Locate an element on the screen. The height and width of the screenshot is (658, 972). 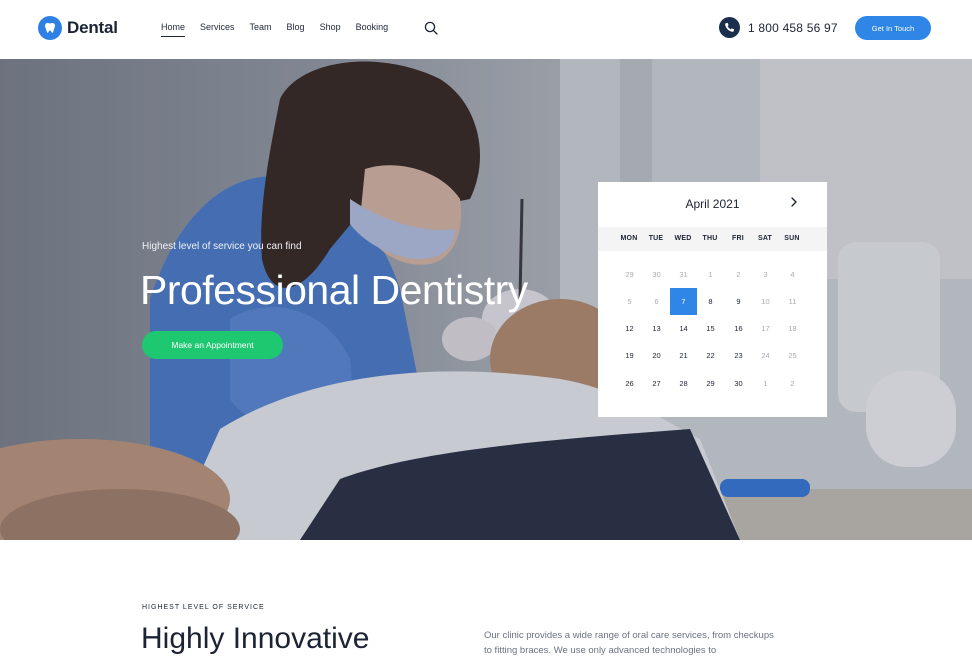
nav-item-services: Services is located at coordinates (217, 29).